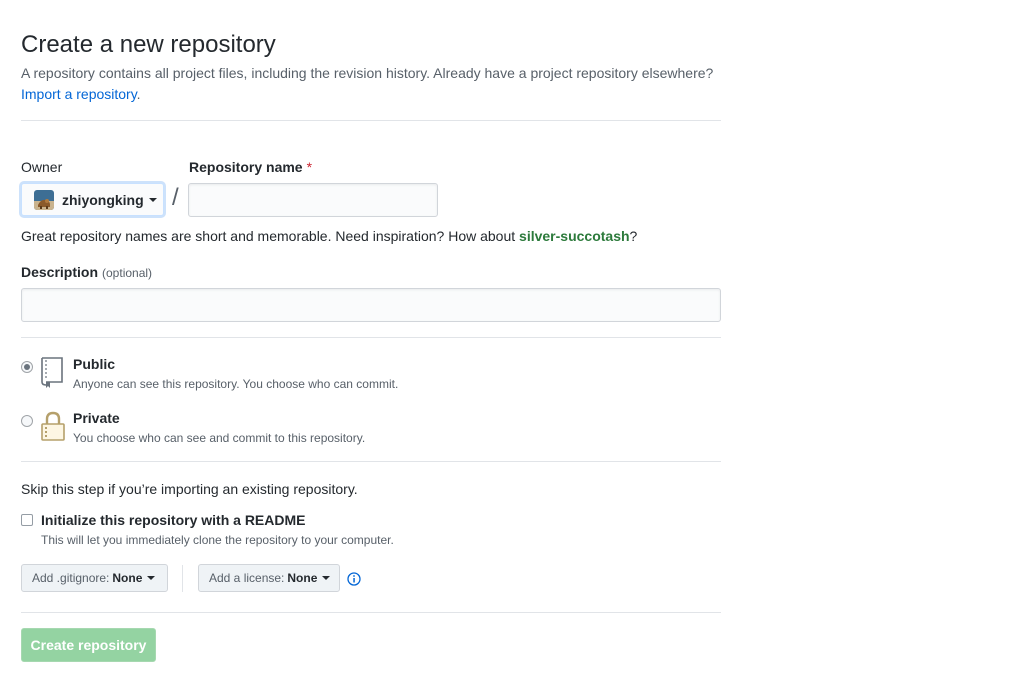  Describe the element at coordinates (313, 200) in the screenshot. I see `repository-name-input` at that location.